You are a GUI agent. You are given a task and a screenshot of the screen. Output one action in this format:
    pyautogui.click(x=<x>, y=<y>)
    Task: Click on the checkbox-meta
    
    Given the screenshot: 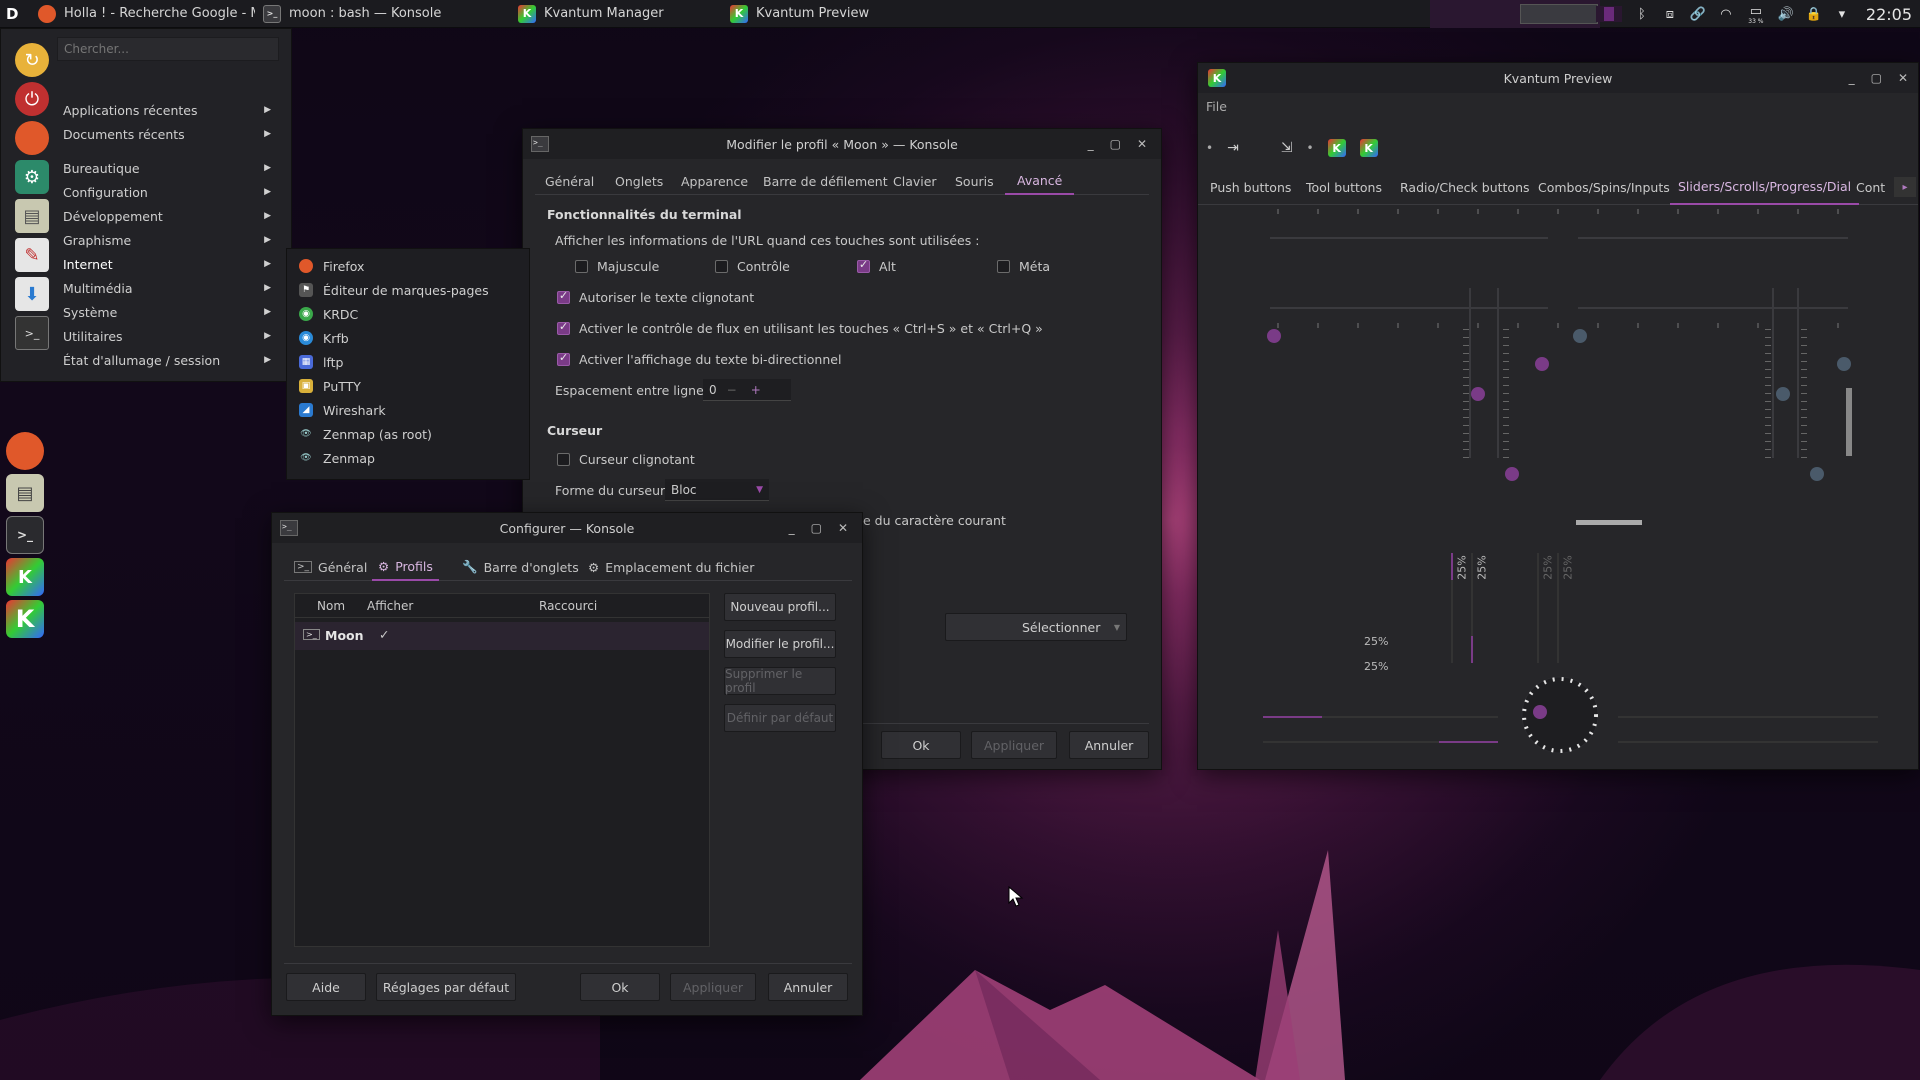 What is the action you would take?
    pyautogui.click(x=1003, y=266)
    